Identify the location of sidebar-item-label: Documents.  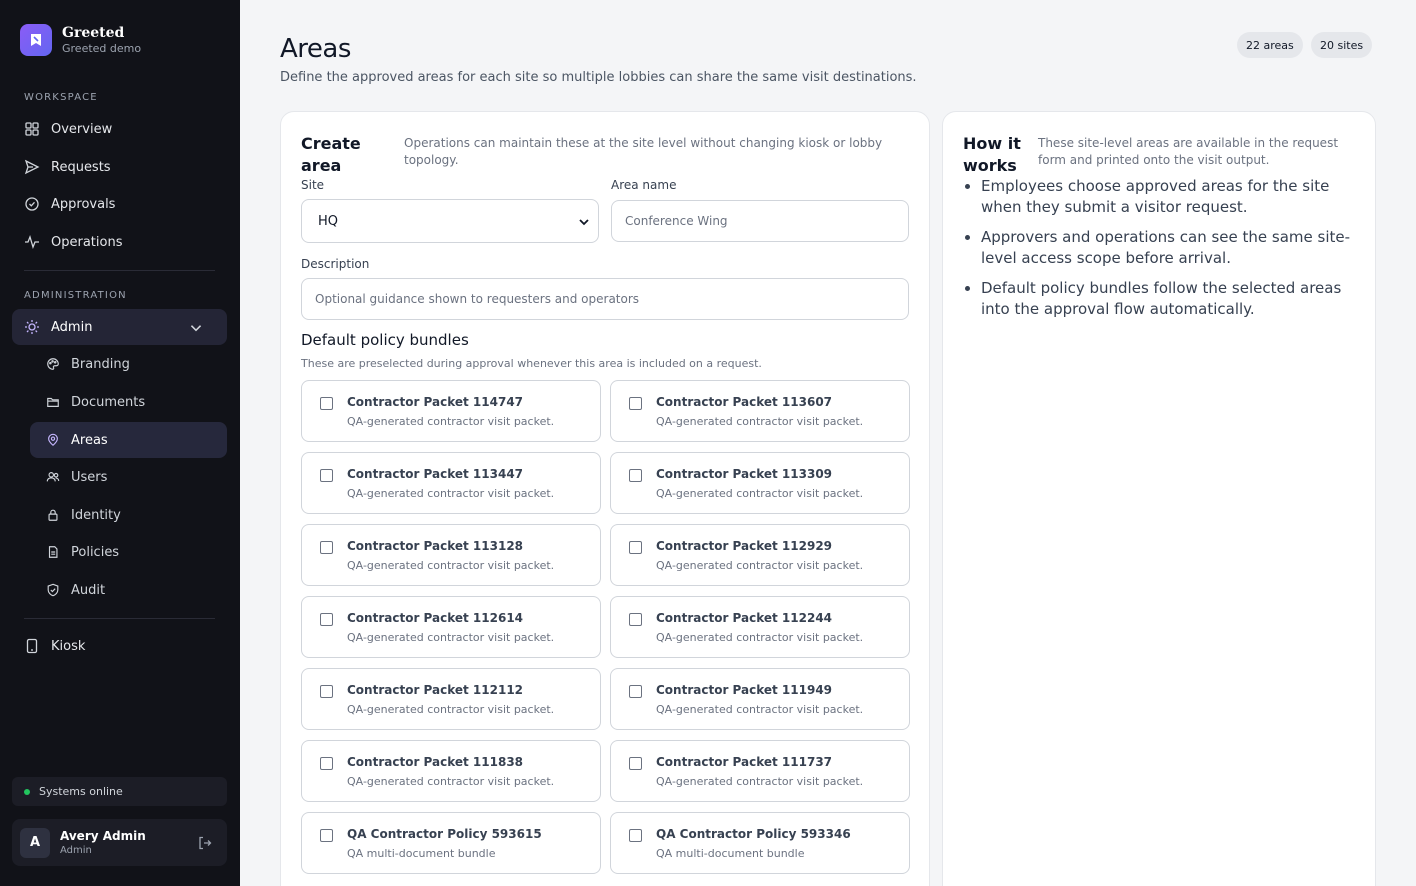
(108, 402).